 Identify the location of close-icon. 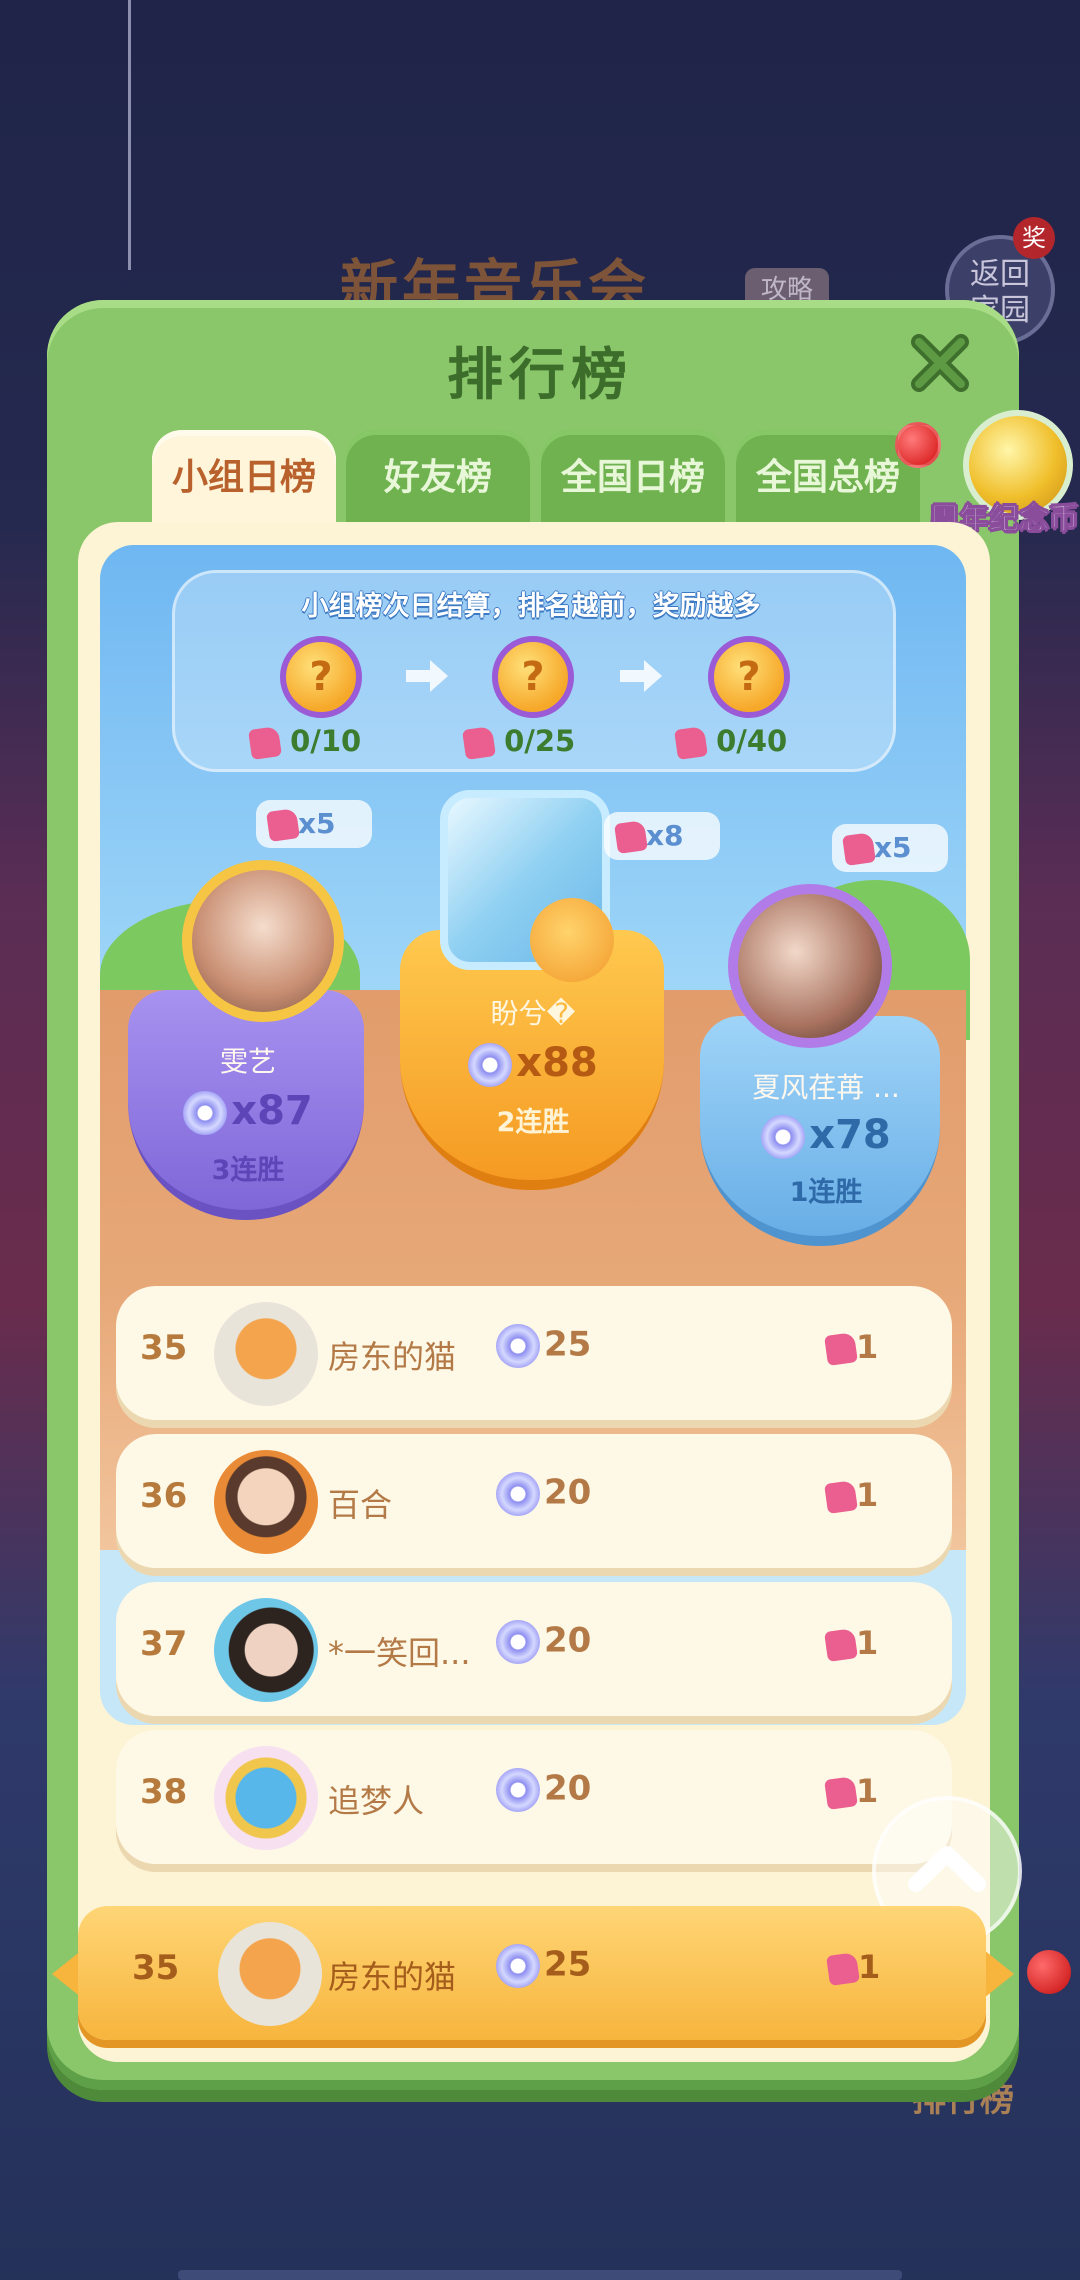
(940, 363).